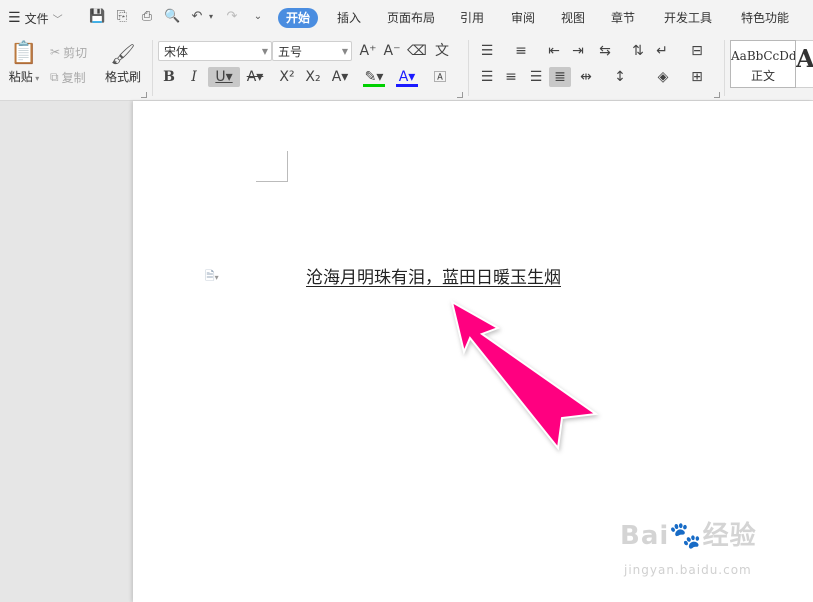 This screenshot has width=813, height=602. Describe the element at coordinates (57, 20) in the screenshot. I see `chevron-down-icon: ﹀` at that location.